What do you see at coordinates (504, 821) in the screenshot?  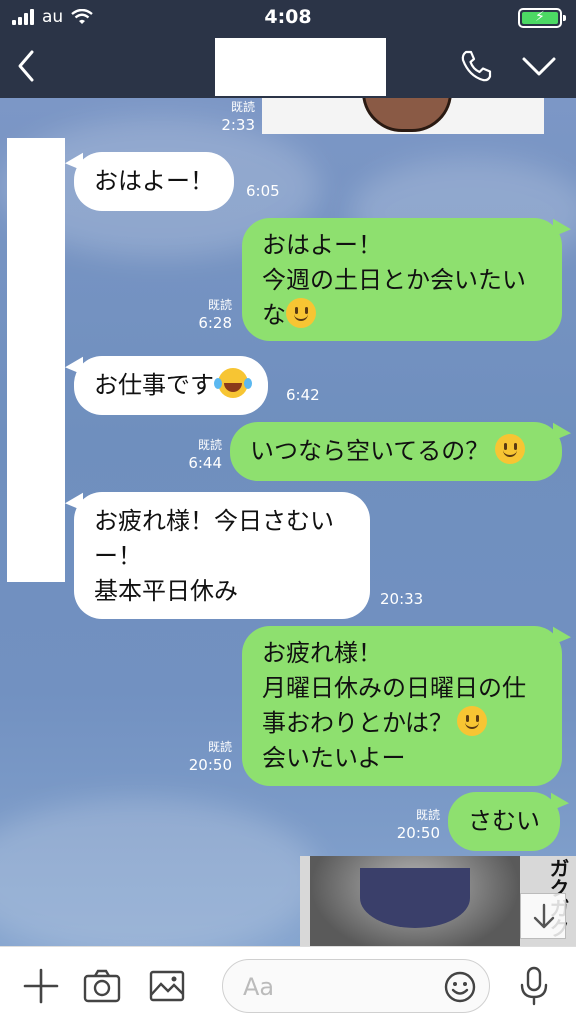 I see `message-bubble-outgoing: さむい` at bounding box center [504, 821].